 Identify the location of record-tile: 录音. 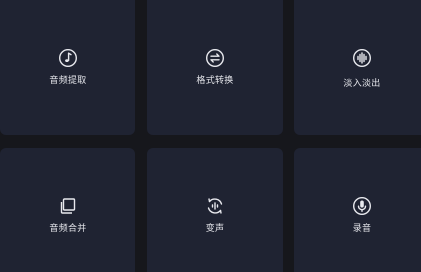
(357, 210).